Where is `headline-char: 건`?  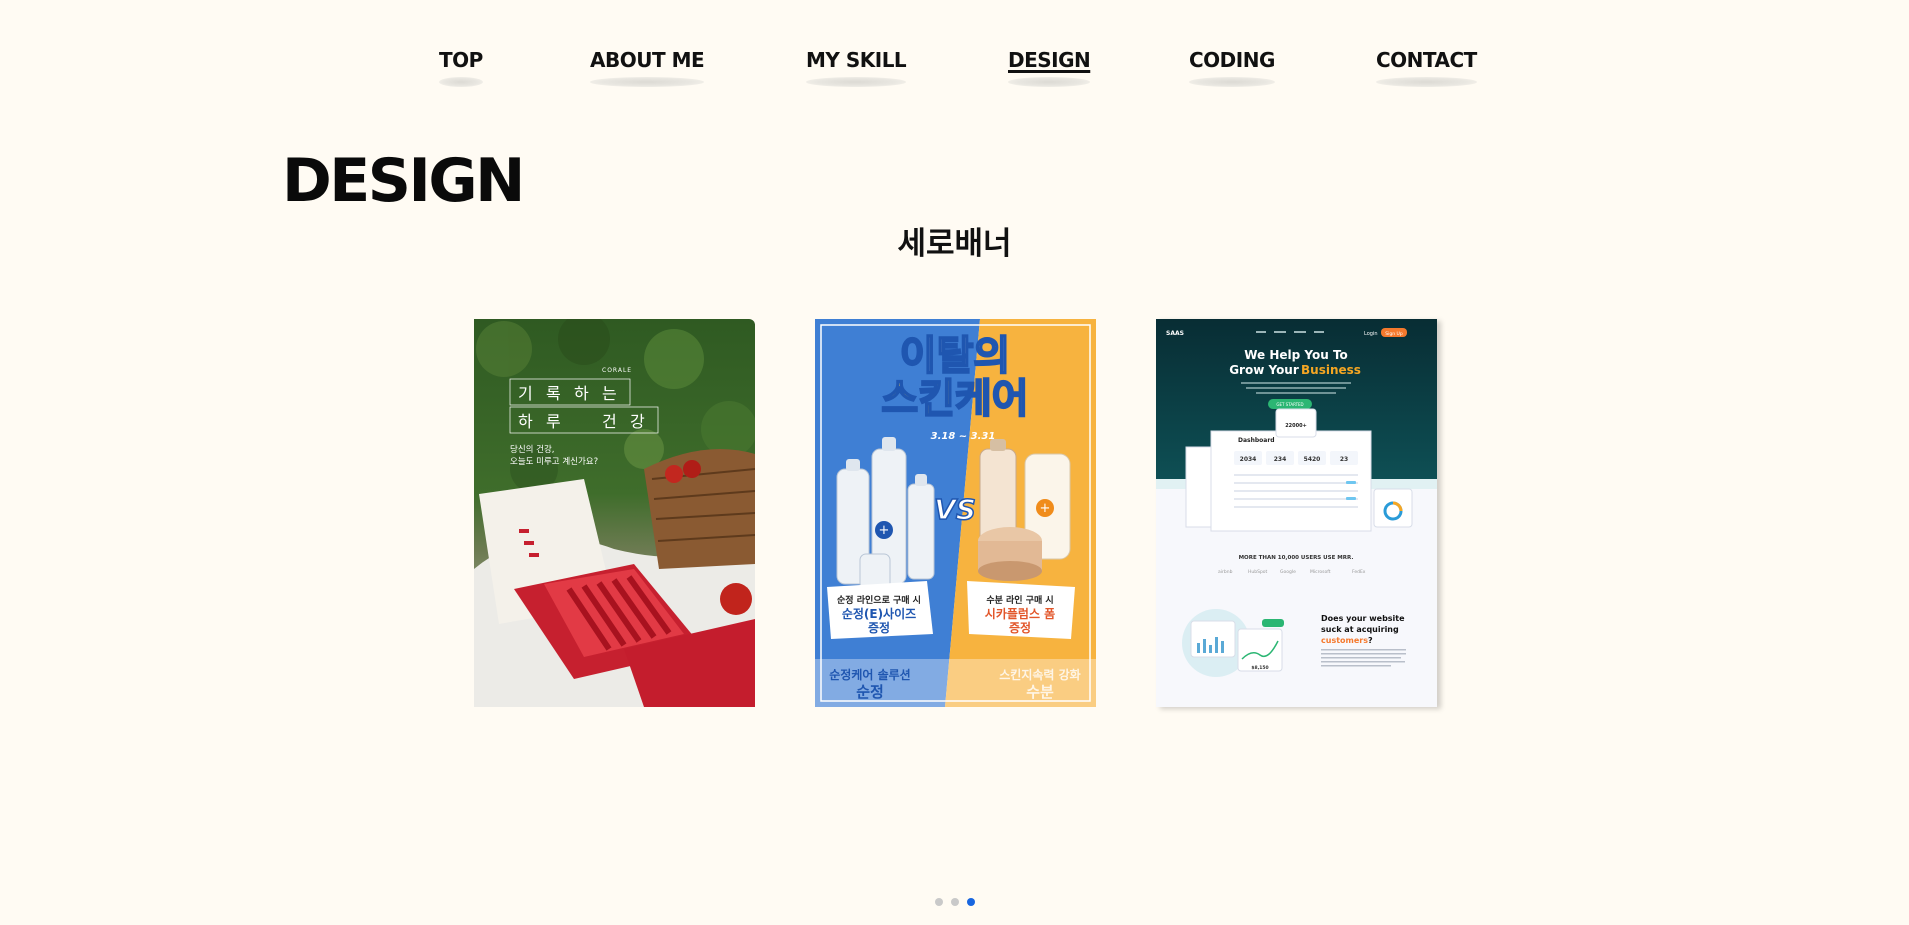
headline-char: 건 is located at coordinates (609, 421).